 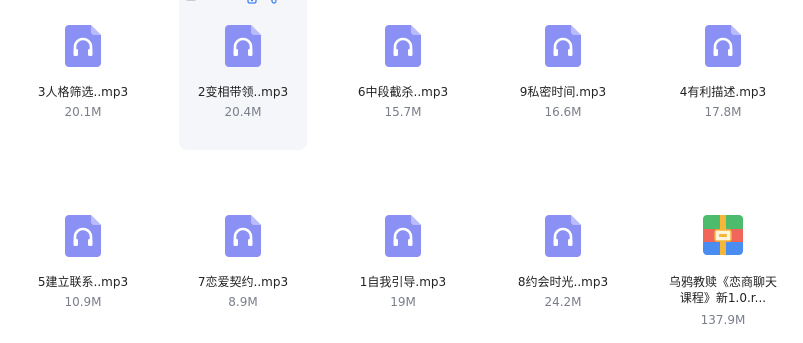 What do you see at coordinates (252, 2) in the screenshot?
I see `phone-icon` at bounding box center [252, 2].